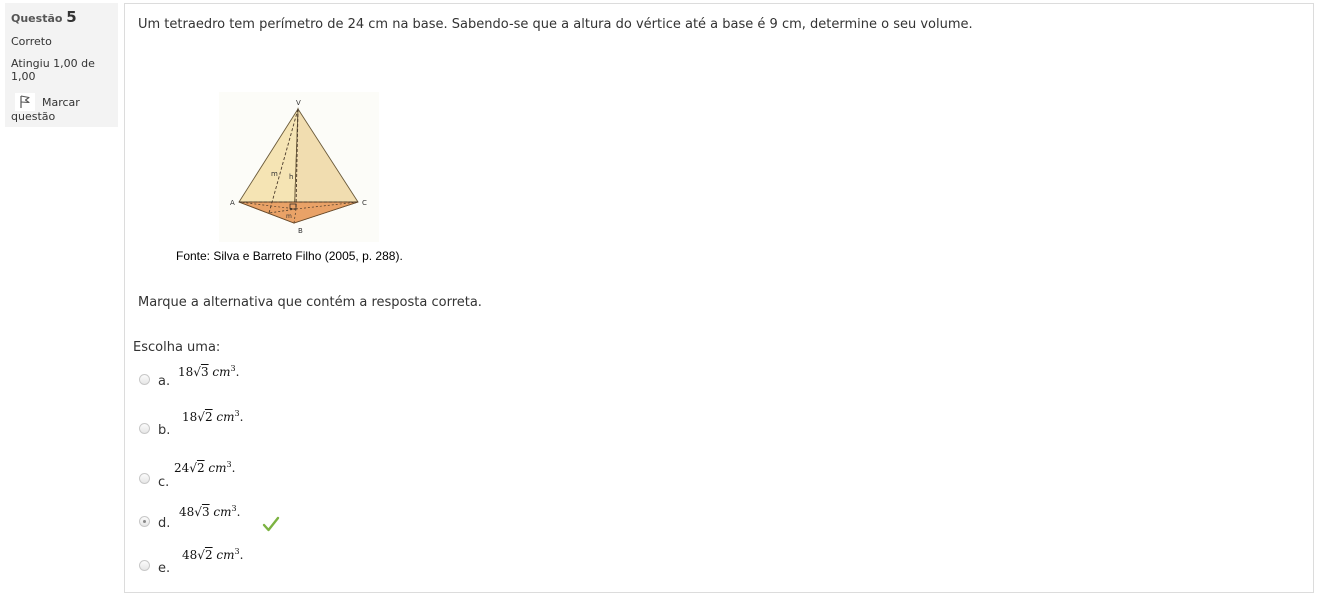  I want to click on figure-label-a: A, so click(232, 203).